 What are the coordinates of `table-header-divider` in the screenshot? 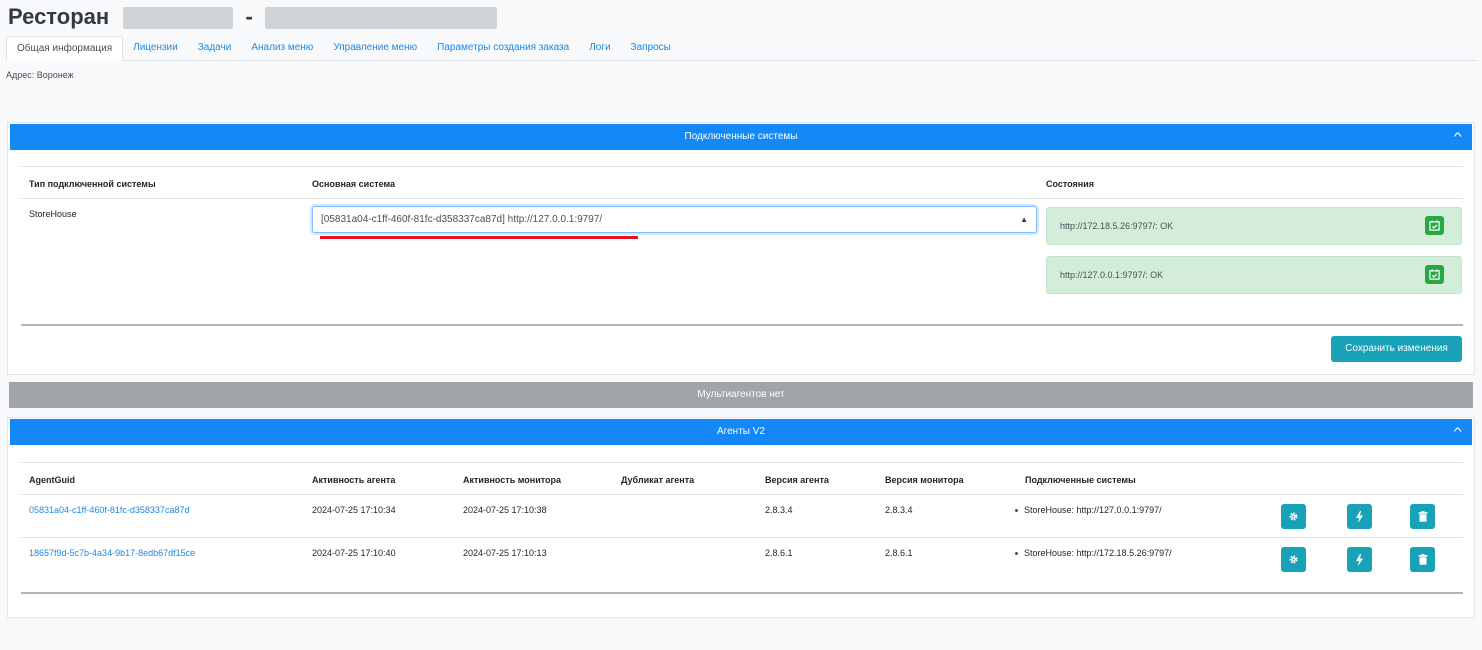 It's located at (742, 198).